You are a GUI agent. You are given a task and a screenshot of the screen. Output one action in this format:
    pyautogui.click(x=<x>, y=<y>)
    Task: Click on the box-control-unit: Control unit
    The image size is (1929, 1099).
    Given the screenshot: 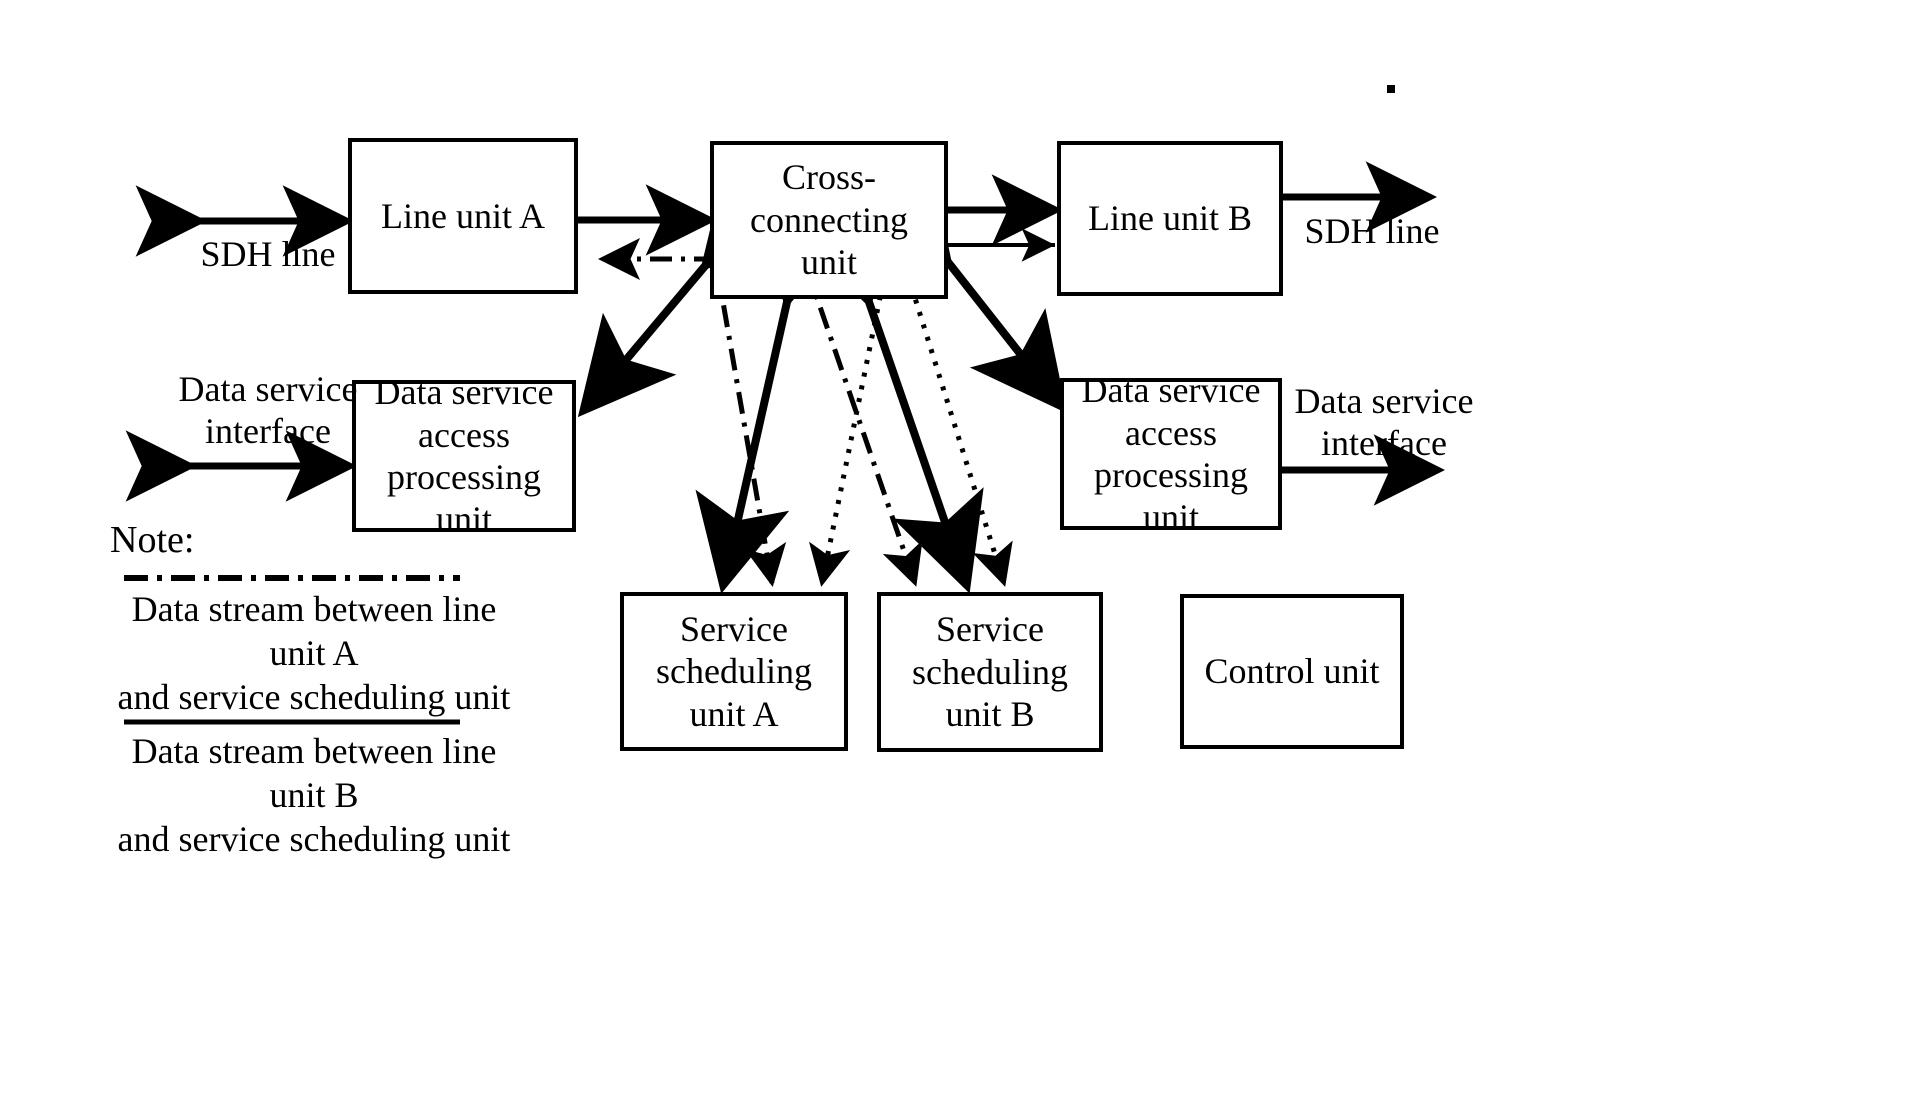 What is the action you would take?
    pyautogui.click(x=1292, y=671)
    